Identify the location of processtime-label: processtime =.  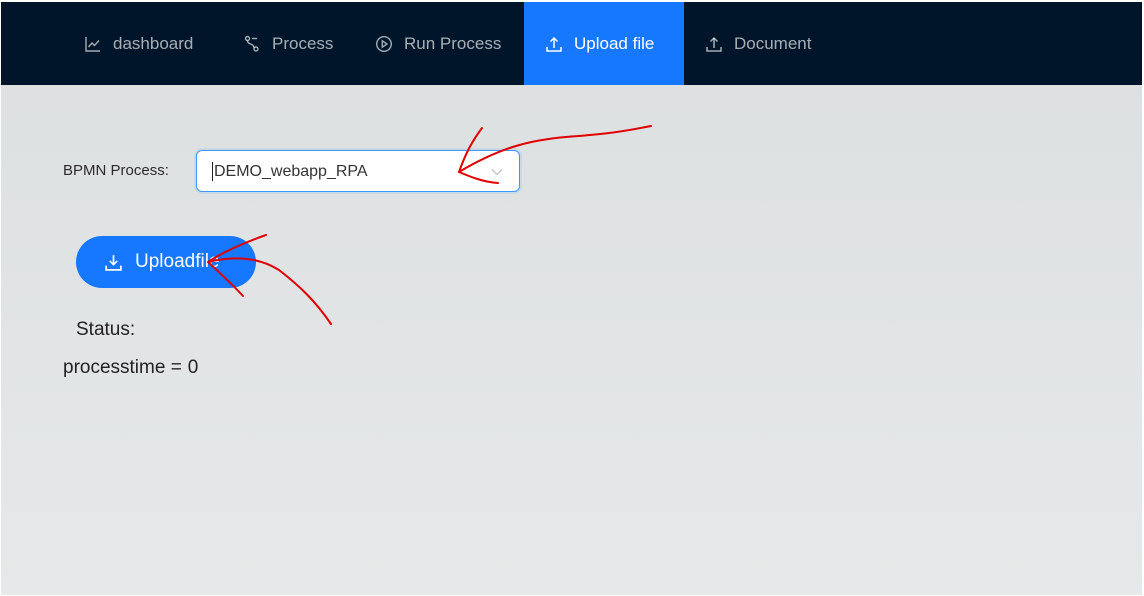
(122, 367).